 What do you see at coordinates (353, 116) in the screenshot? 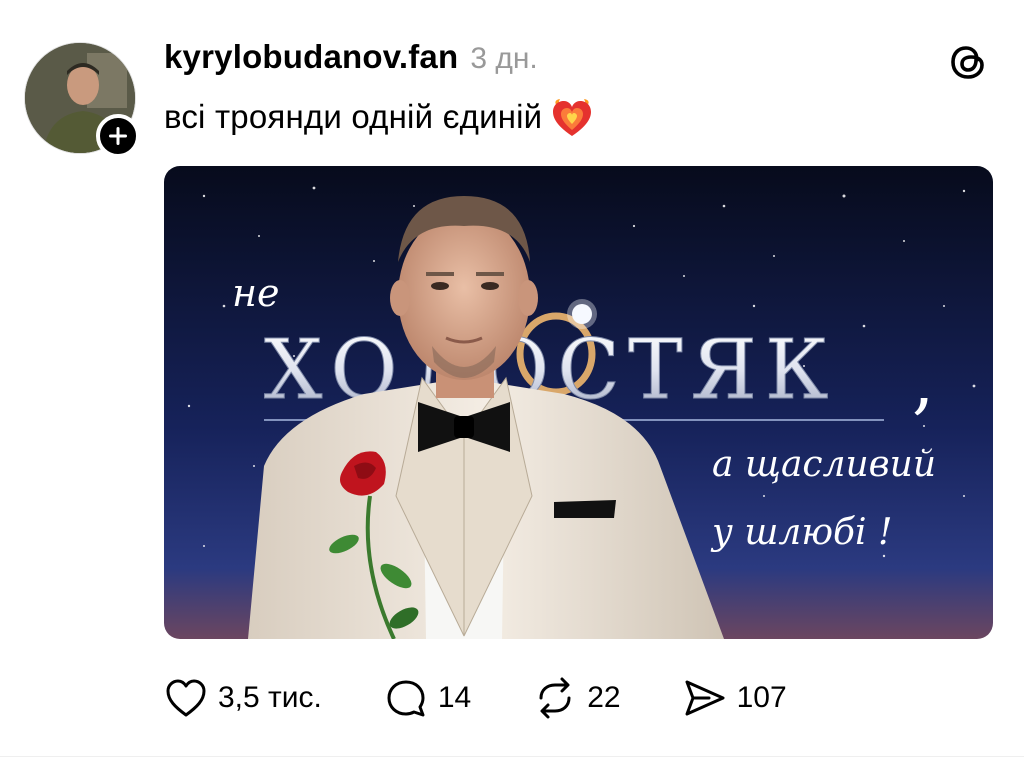
I see `caption-text: всі троянди одній єдиній` at bounding box center [353, 116].